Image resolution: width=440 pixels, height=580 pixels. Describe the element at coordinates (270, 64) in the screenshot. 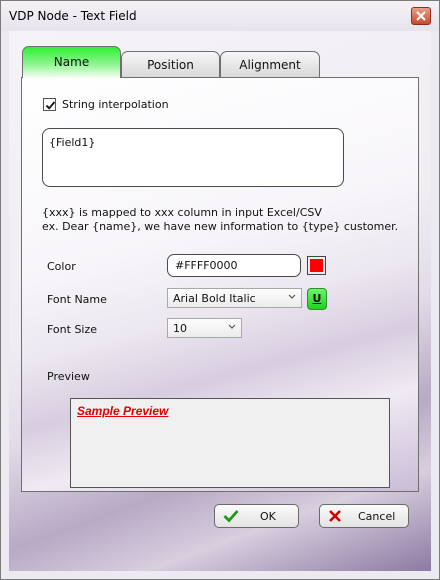

I see `tab-alignment: Alignment` at that location.